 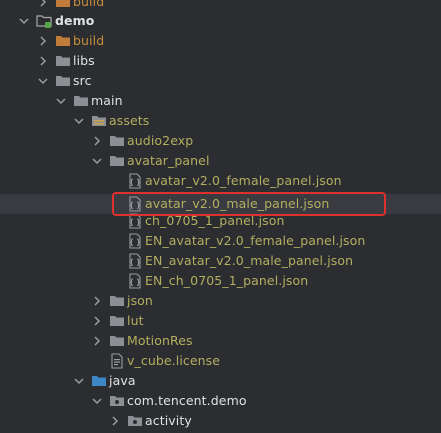 I want to click on tree-row-build: build, so click(x=220, y=41).